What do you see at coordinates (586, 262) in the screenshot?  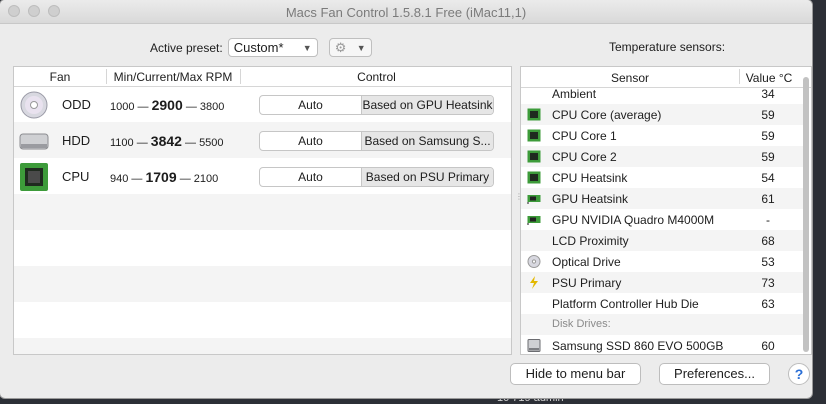 I see `sensor-name: Optical Drive` at bounding box center [586, 262].